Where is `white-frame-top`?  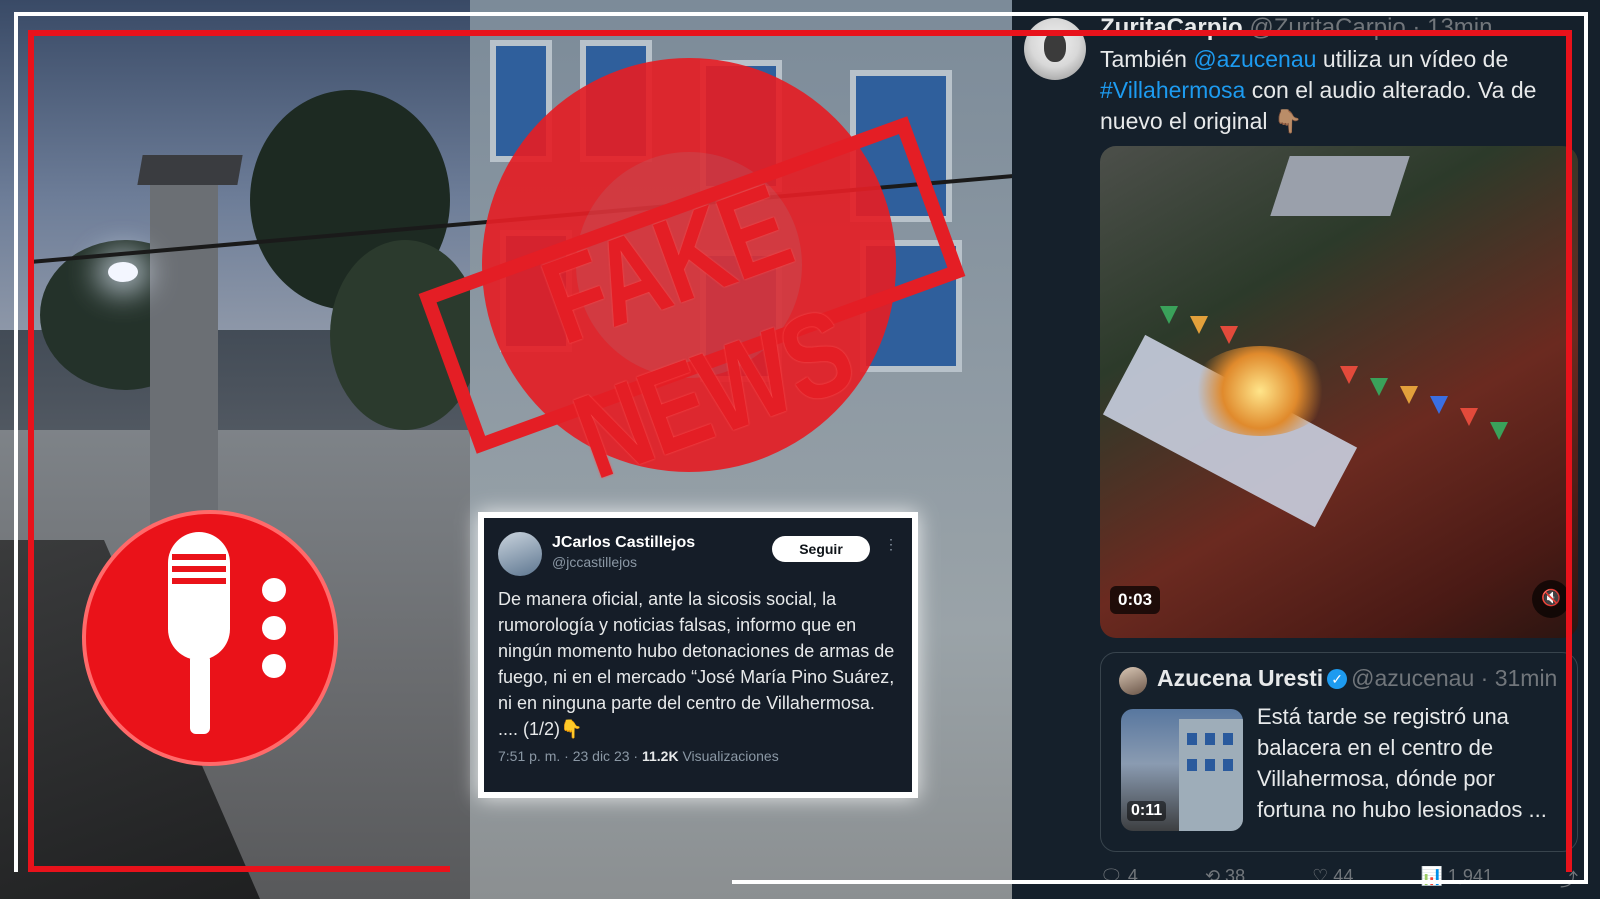
white-frame-top is located at coordinates (800, 14).